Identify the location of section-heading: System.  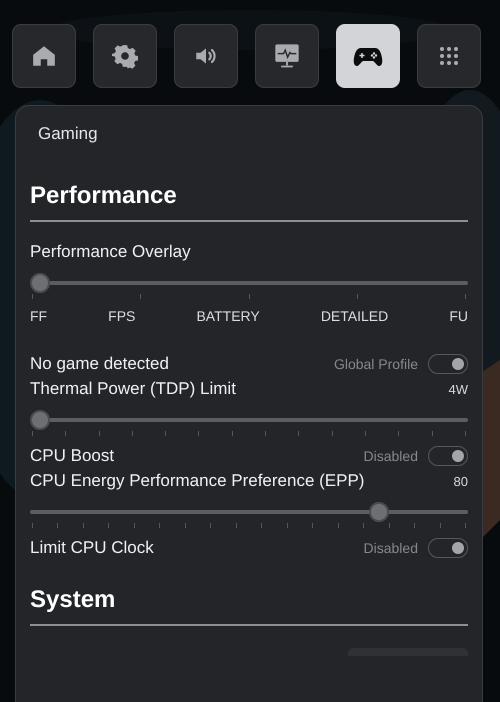
(73, 600).